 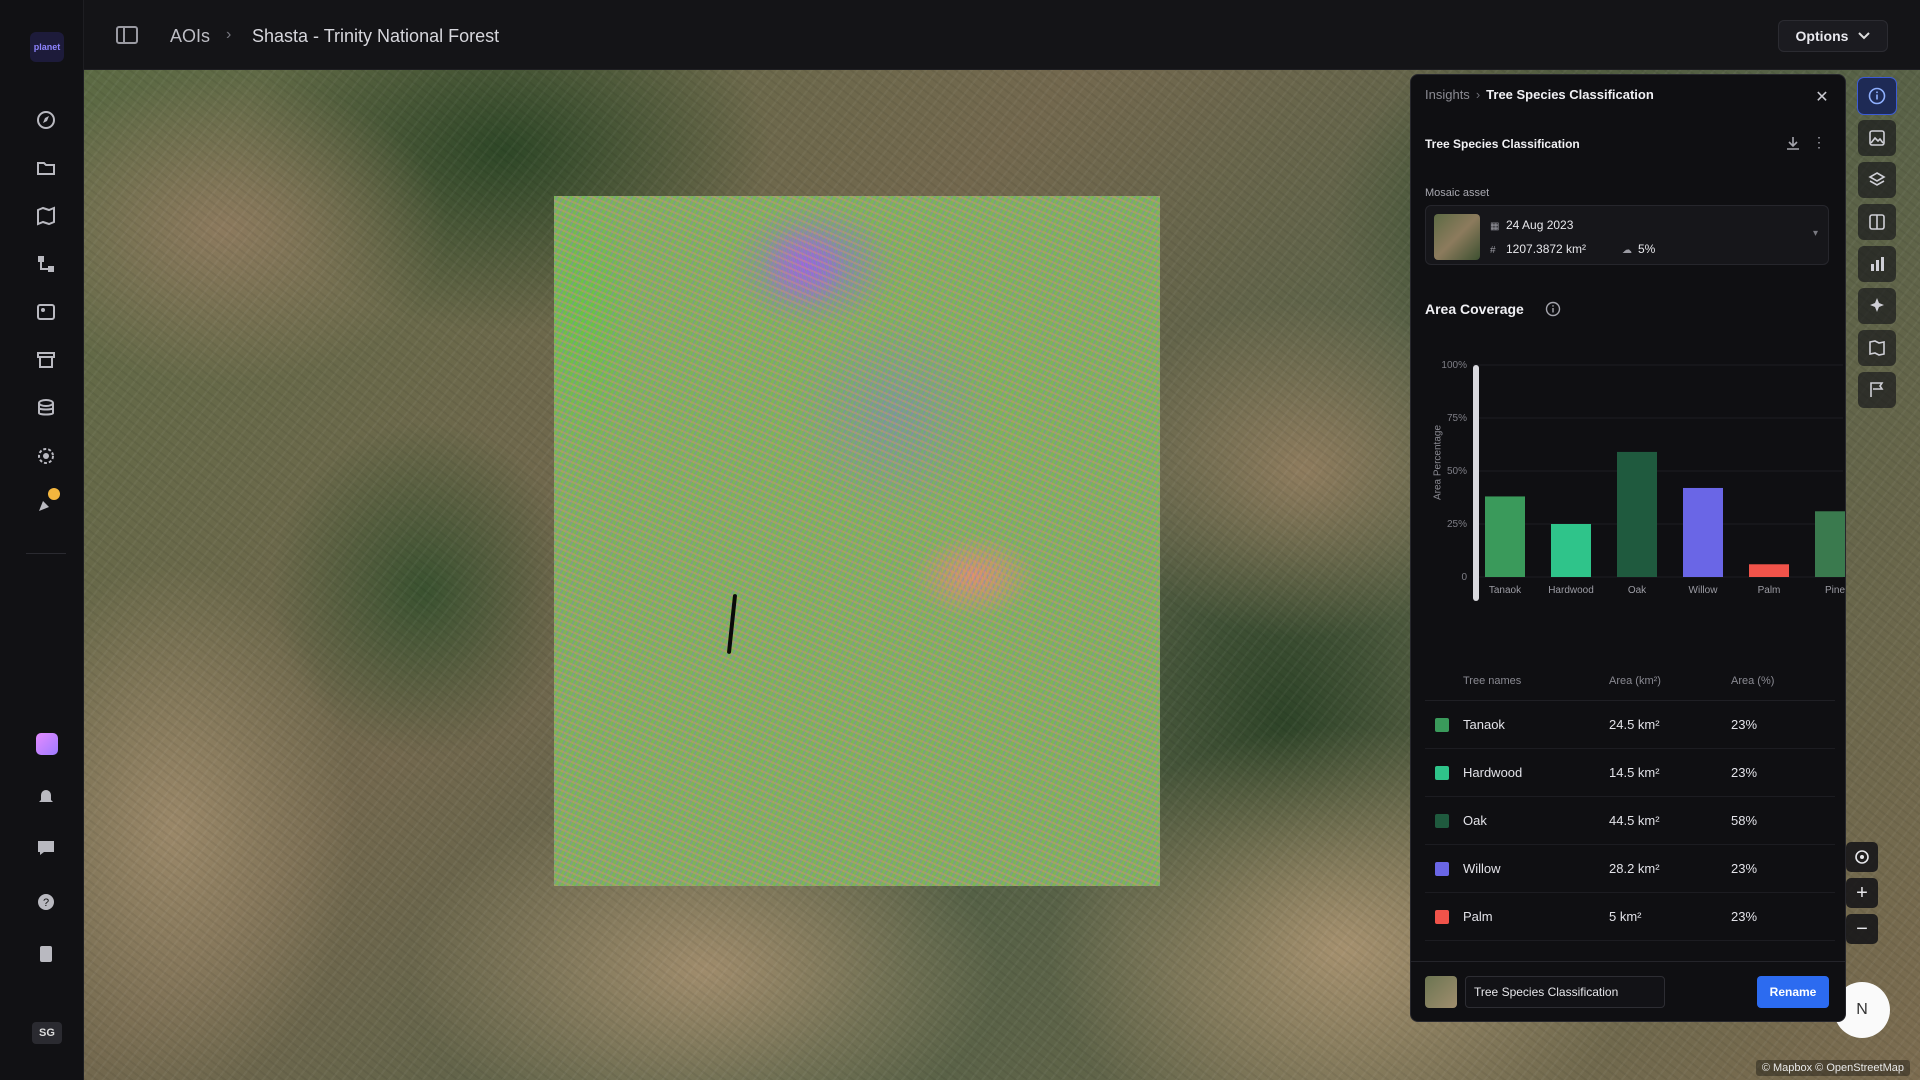 I want to click on table-row: Palm 5 km² 23%, so click(x=1630, y=917).